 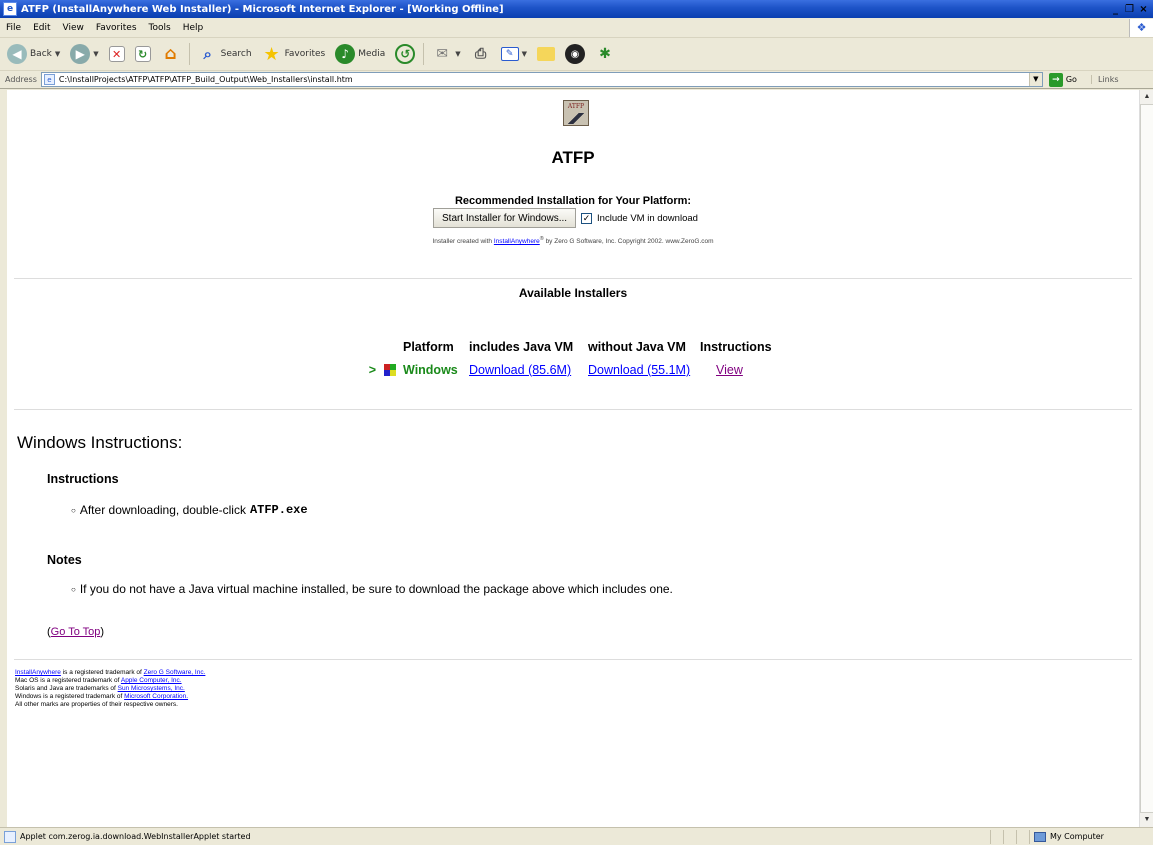 I want to click on windows-instructions-heading: Windows Instructions:, so click(x=100, y=442).